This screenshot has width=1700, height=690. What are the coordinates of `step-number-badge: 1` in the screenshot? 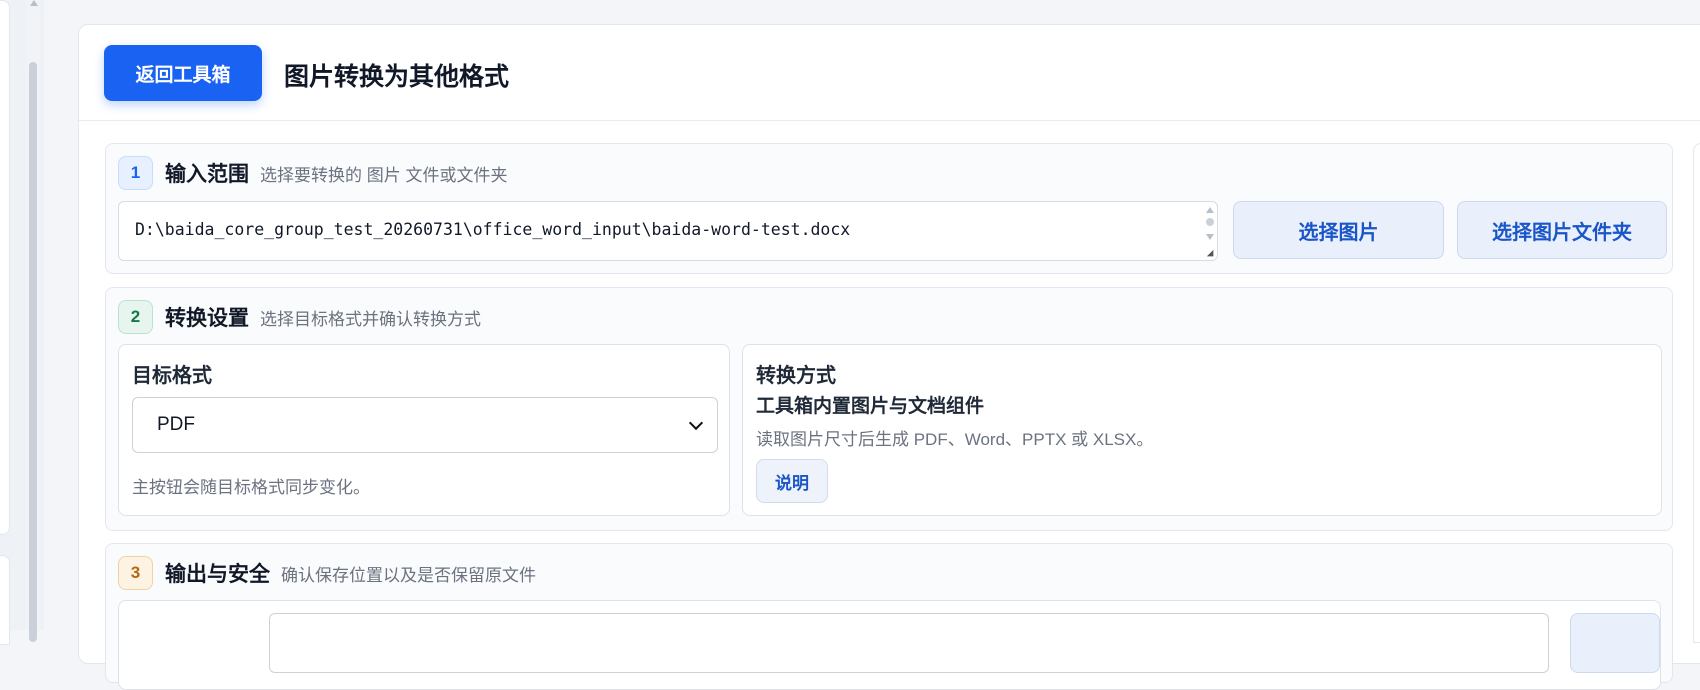 It's located at (135, 173).